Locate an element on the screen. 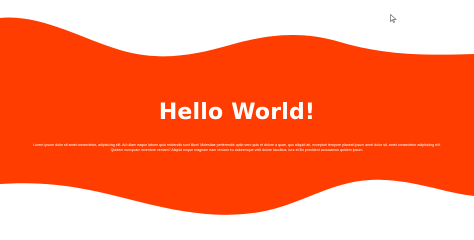  hero-title: Hello World! is located at coordinates (237, 112).